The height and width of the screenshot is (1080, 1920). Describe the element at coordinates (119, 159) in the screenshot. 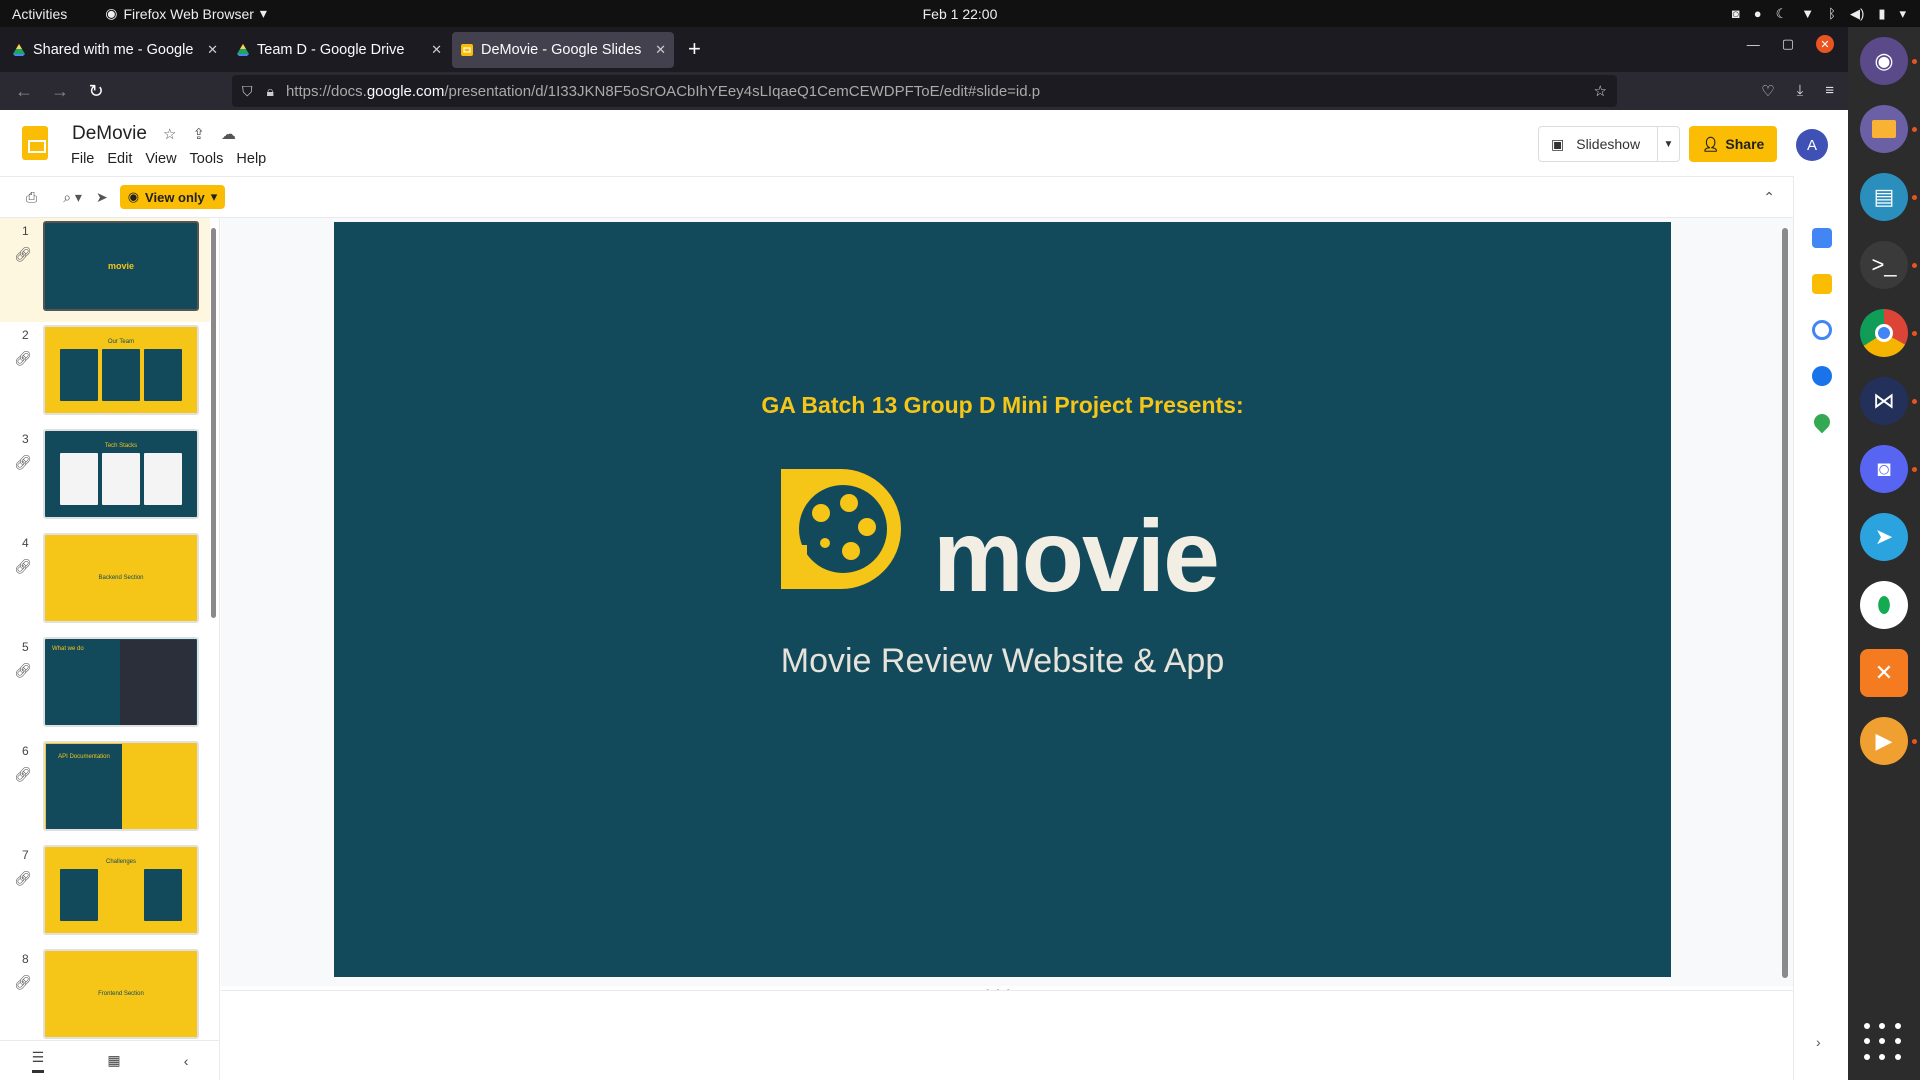

I see `menu-edit: Edit` at that location.